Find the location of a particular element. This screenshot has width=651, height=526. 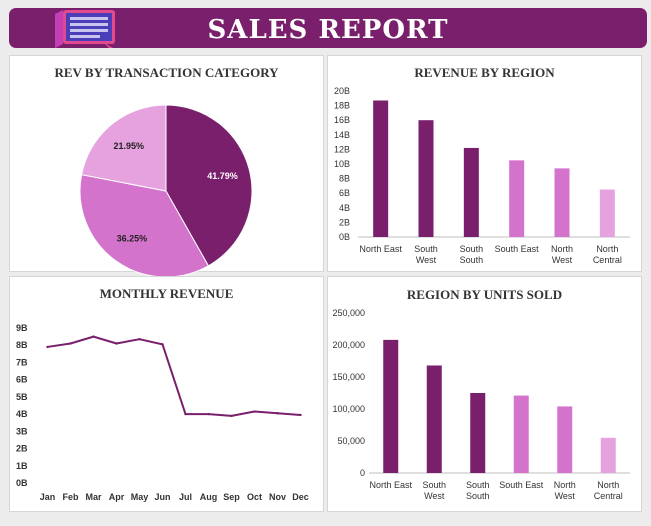

revenue-line is located at coordinates (174, 376).